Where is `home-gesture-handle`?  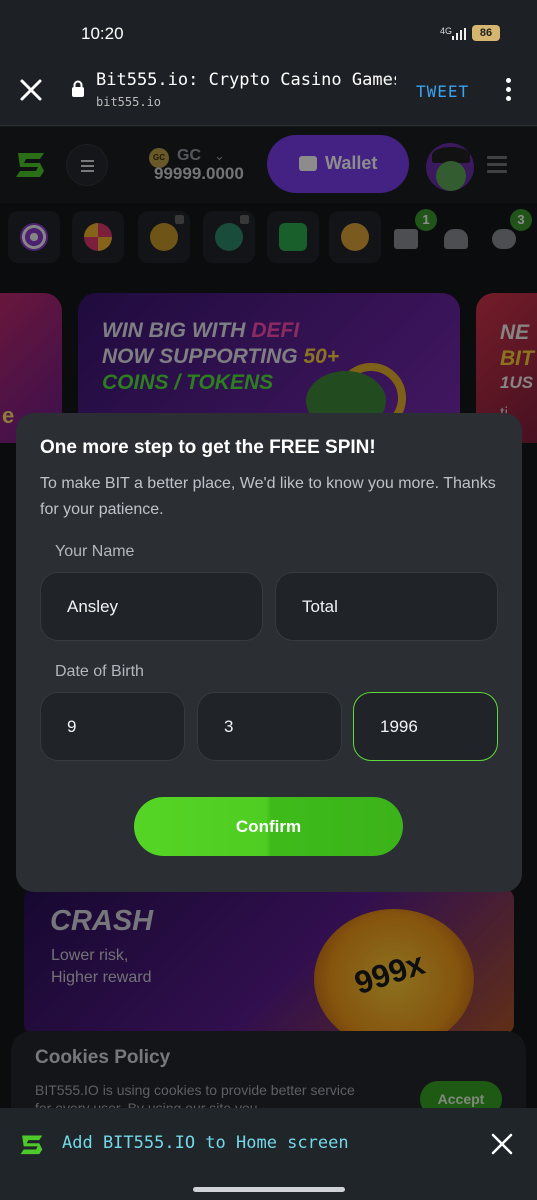
home-gesture-handle is located at coordinates (269, 1189).